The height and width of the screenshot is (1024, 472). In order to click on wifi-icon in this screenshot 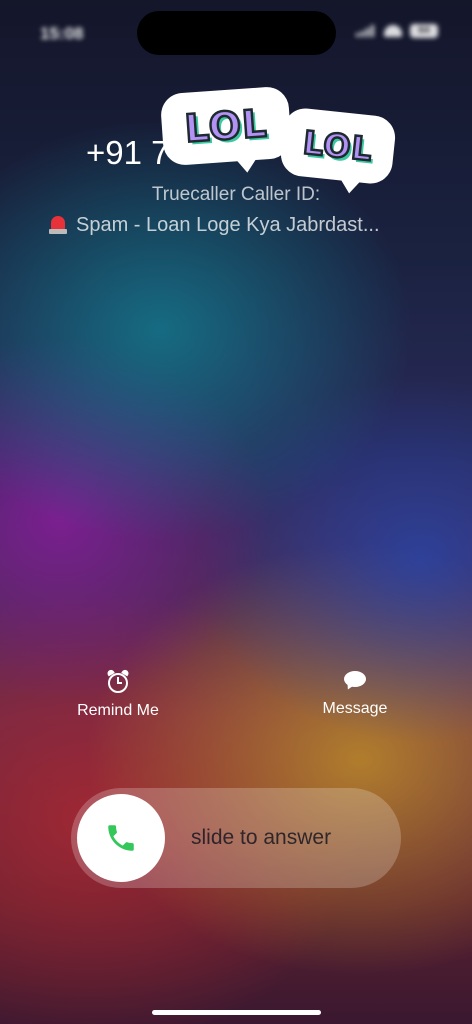, I will do `click(393, 31)`.